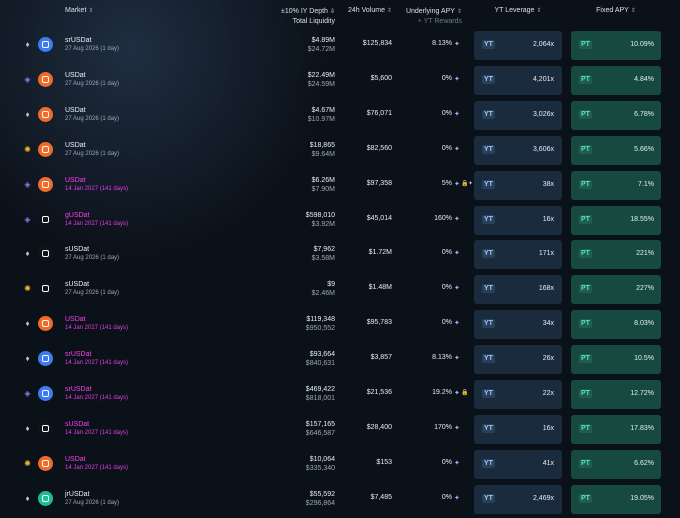 The height and width of the screenshot is (518, 680). What do you see at coordinates (616, 499) in the screenshot?
I see `fixed-apy-button: PT 19.05%` at bounding box center [616, 499].